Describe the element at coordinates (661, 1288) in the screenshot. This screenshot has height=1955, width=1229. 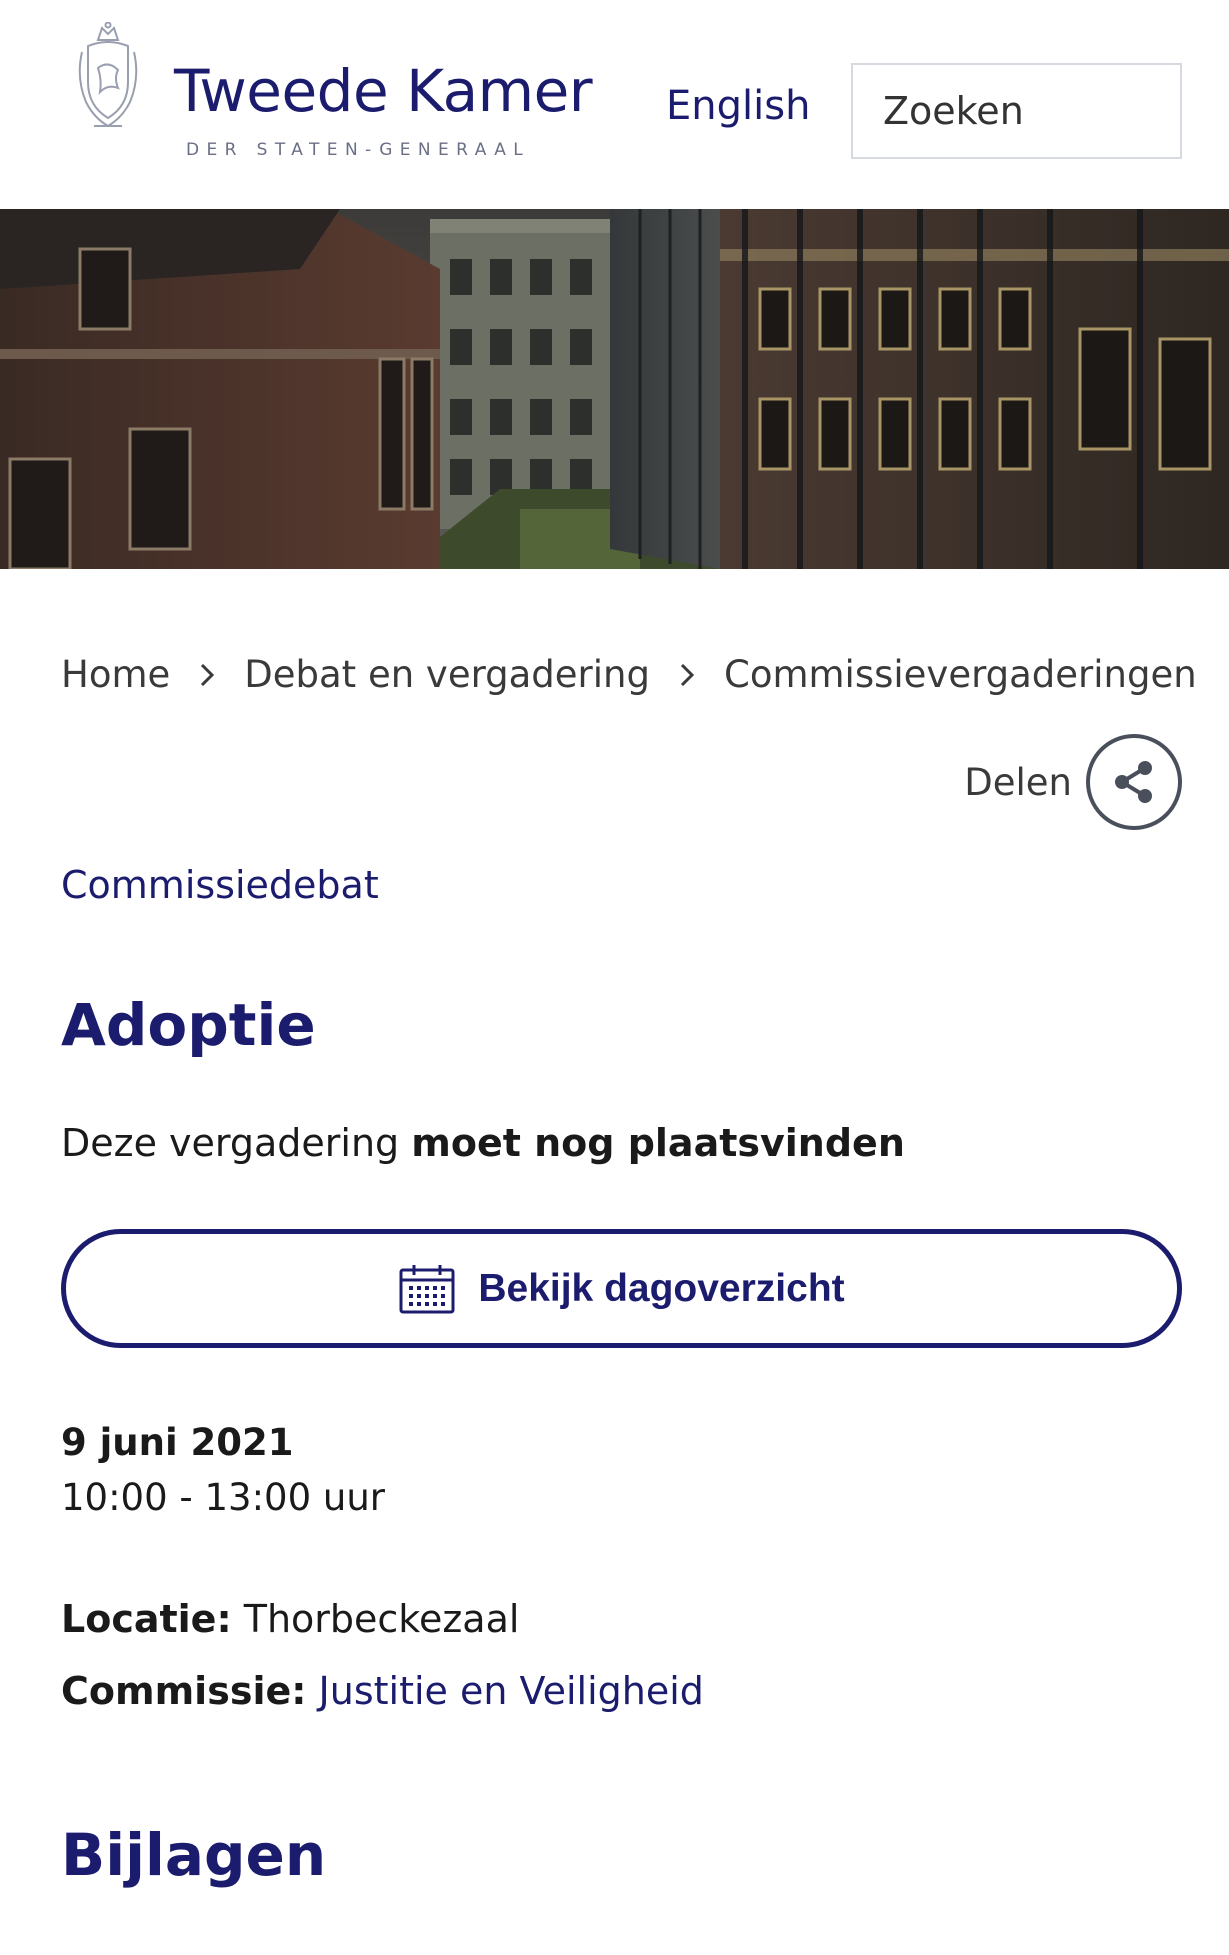
I see `day-overview-label: Bekijk dagoverzicht` at that location.